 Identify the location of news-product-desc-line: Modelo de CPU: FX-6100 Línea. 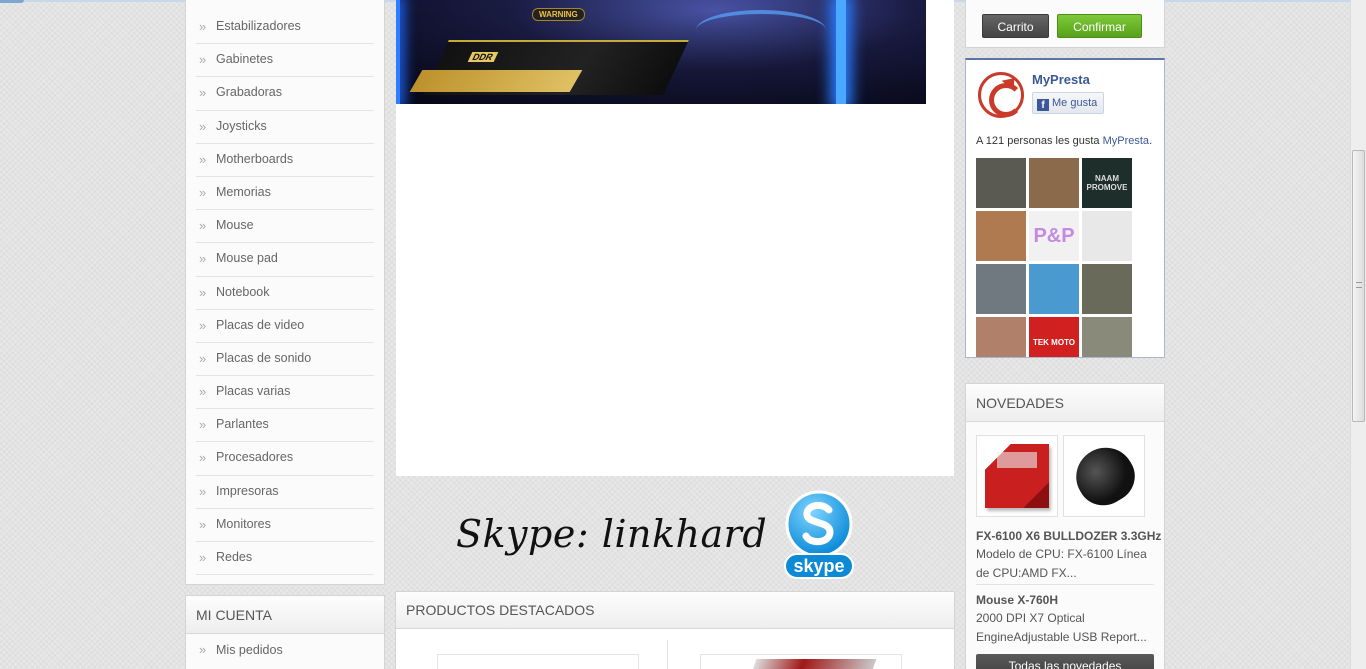
(1061, 554).